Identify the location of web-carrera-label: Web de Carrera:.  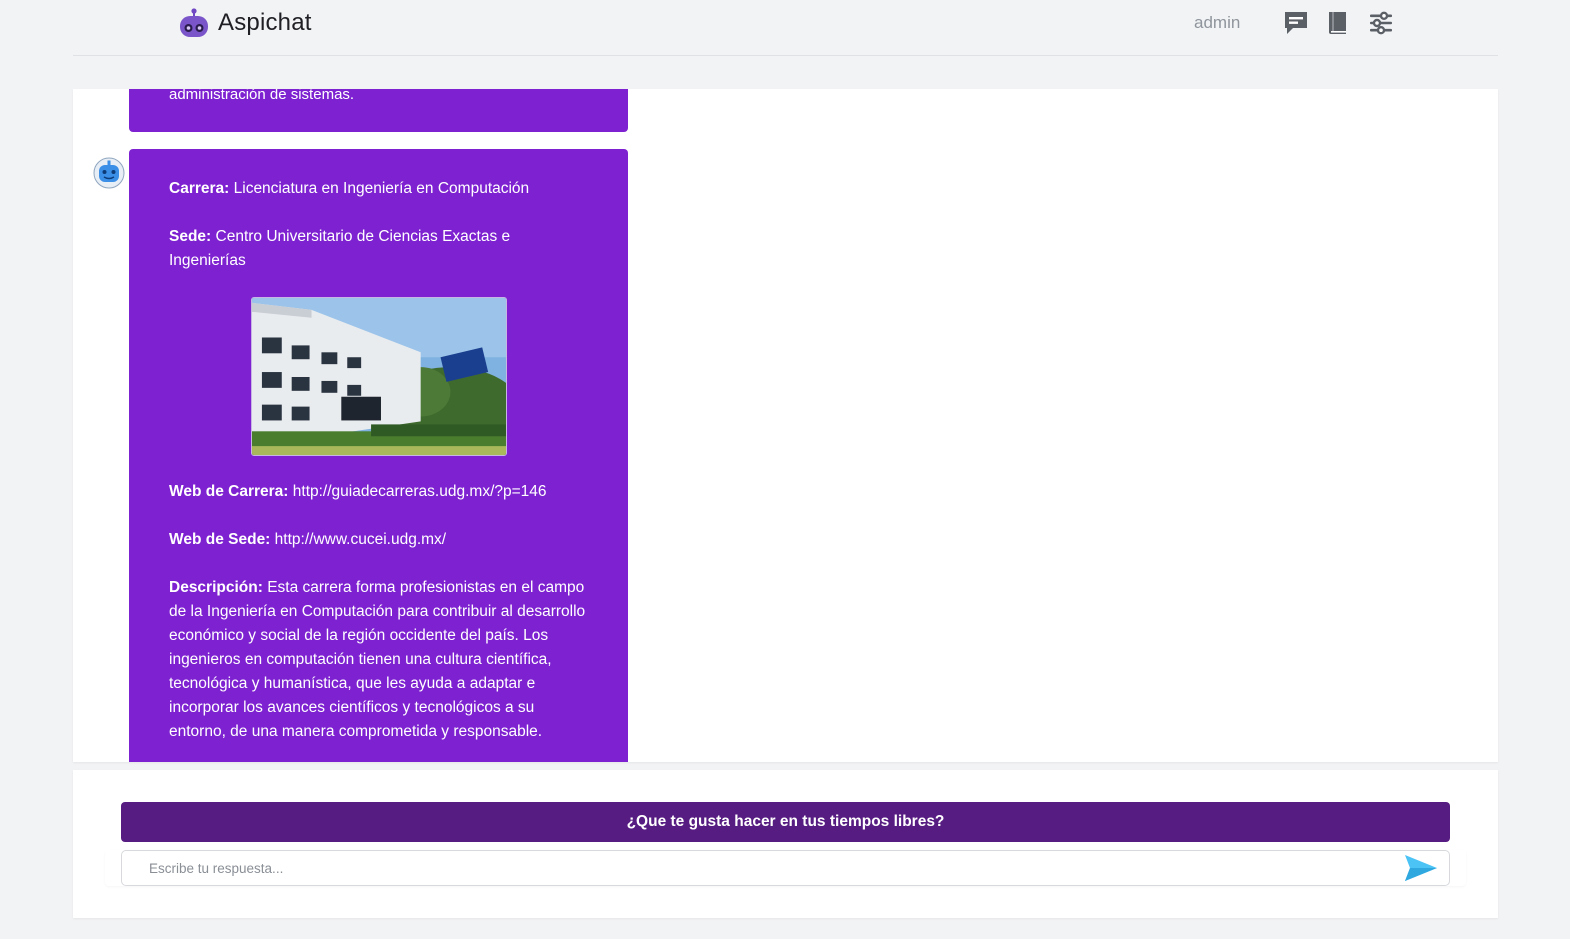
(229, 491).